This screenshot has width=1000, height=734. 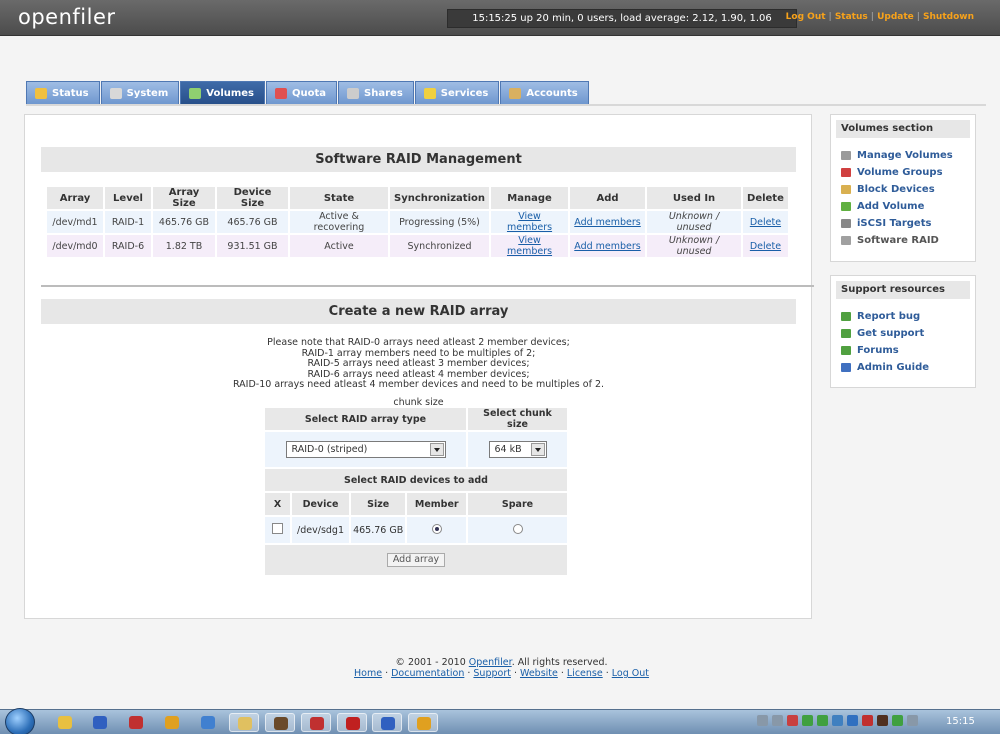 I want to click on network-app-icon, so click(x=208, y=722).